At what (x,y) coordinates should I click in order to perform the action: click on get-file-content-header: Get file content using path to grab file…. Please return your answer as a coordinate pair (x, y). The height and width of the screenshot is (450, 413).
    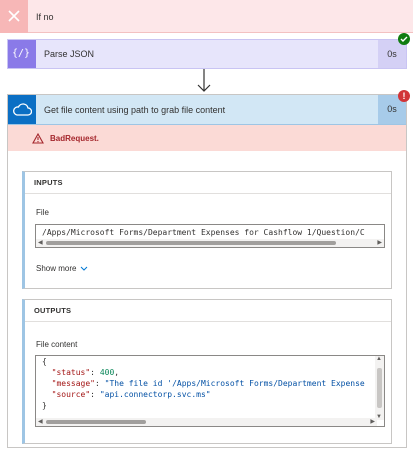
    Looking at the image, I should click on (207, 110).